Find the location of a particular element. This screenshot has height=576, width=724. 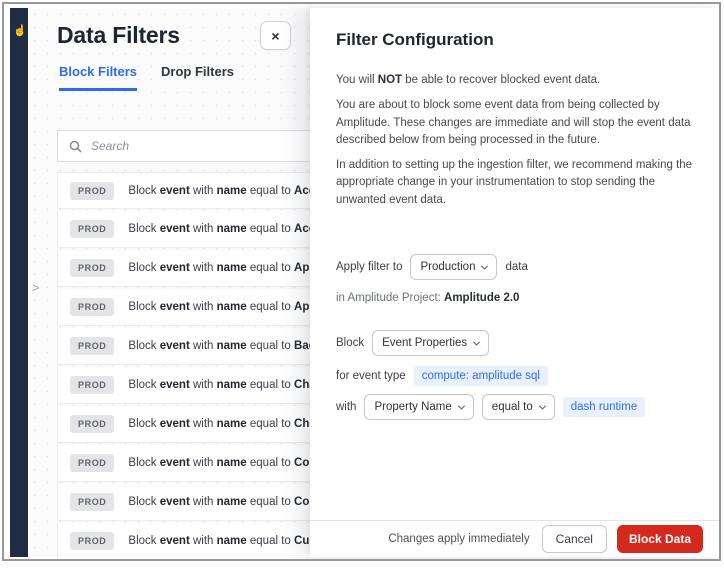

collapse-chevron-icon: > is located at coordinates (36, 287).